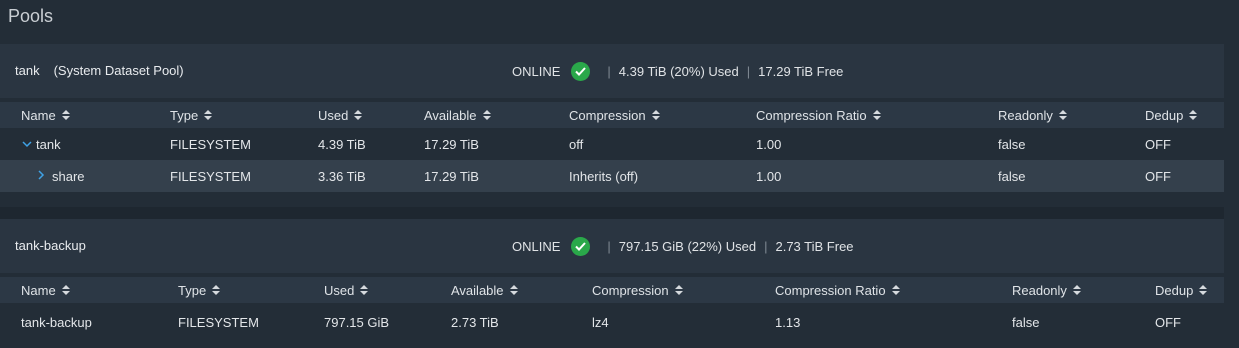 The image size is (1239, 348). What do you see at coordinates (687, 246) in the screenshot?
I see `used-summary: 797.15 GiB (22%) Used` at bounding box center [687, 246].